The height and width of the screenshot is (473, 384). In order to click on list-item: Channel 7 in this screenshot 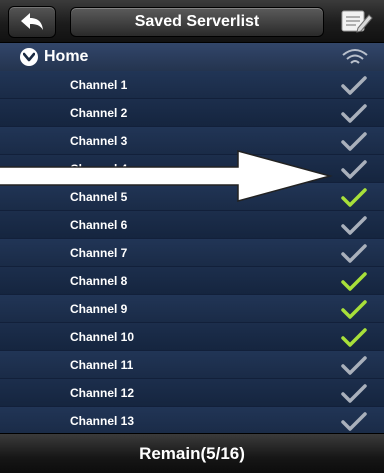, I will do `click(192, 253)`.